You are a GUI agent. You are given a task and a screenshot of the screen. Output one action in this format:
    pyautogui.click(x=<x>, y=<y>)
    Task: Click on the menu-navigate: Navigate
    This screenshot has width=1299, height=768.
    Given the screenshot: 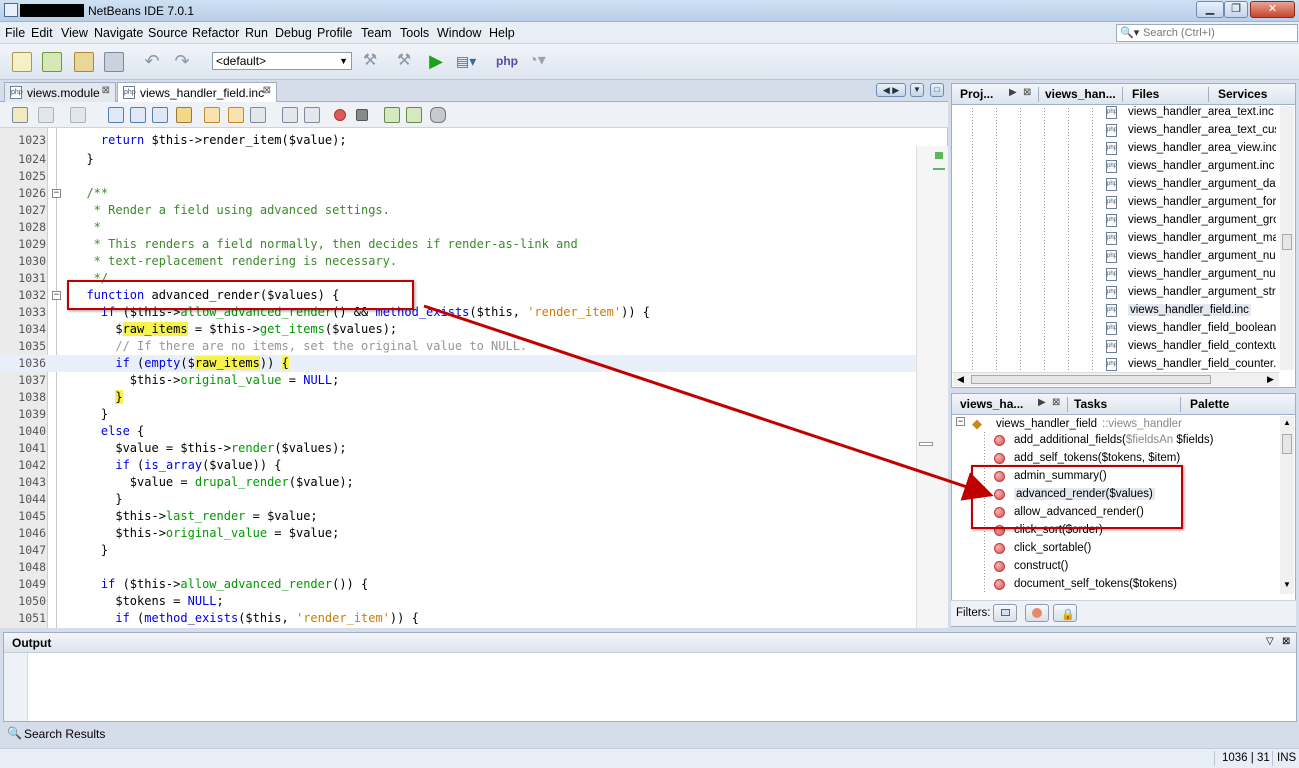 What is the action you would take?
    pyautogui.click(x=118, y=33)
    